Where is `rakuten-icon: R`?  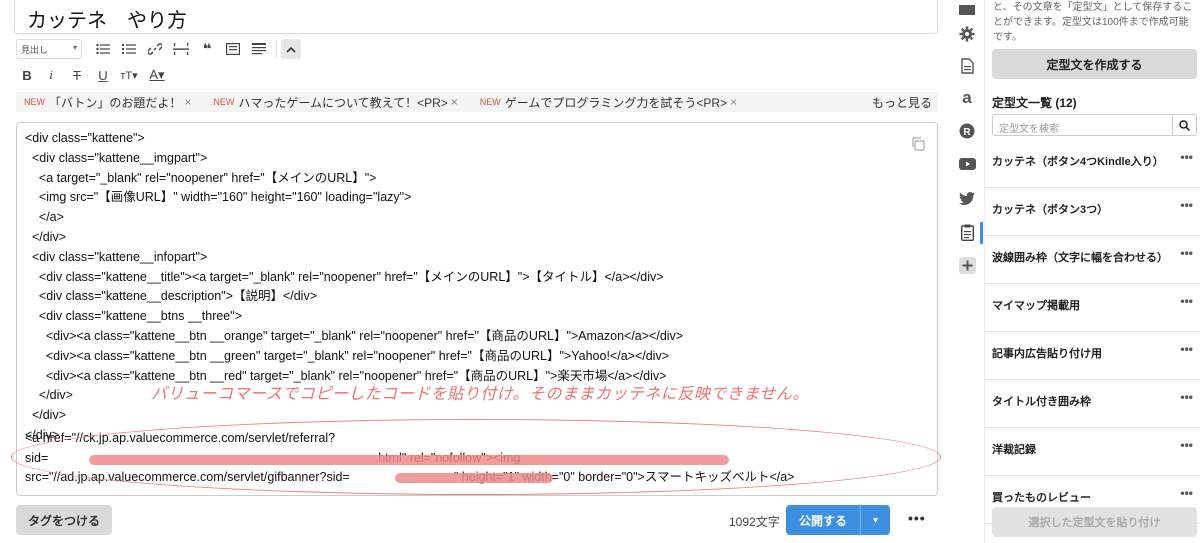 rakuten-icon: R is located at coordinates (967, 131).